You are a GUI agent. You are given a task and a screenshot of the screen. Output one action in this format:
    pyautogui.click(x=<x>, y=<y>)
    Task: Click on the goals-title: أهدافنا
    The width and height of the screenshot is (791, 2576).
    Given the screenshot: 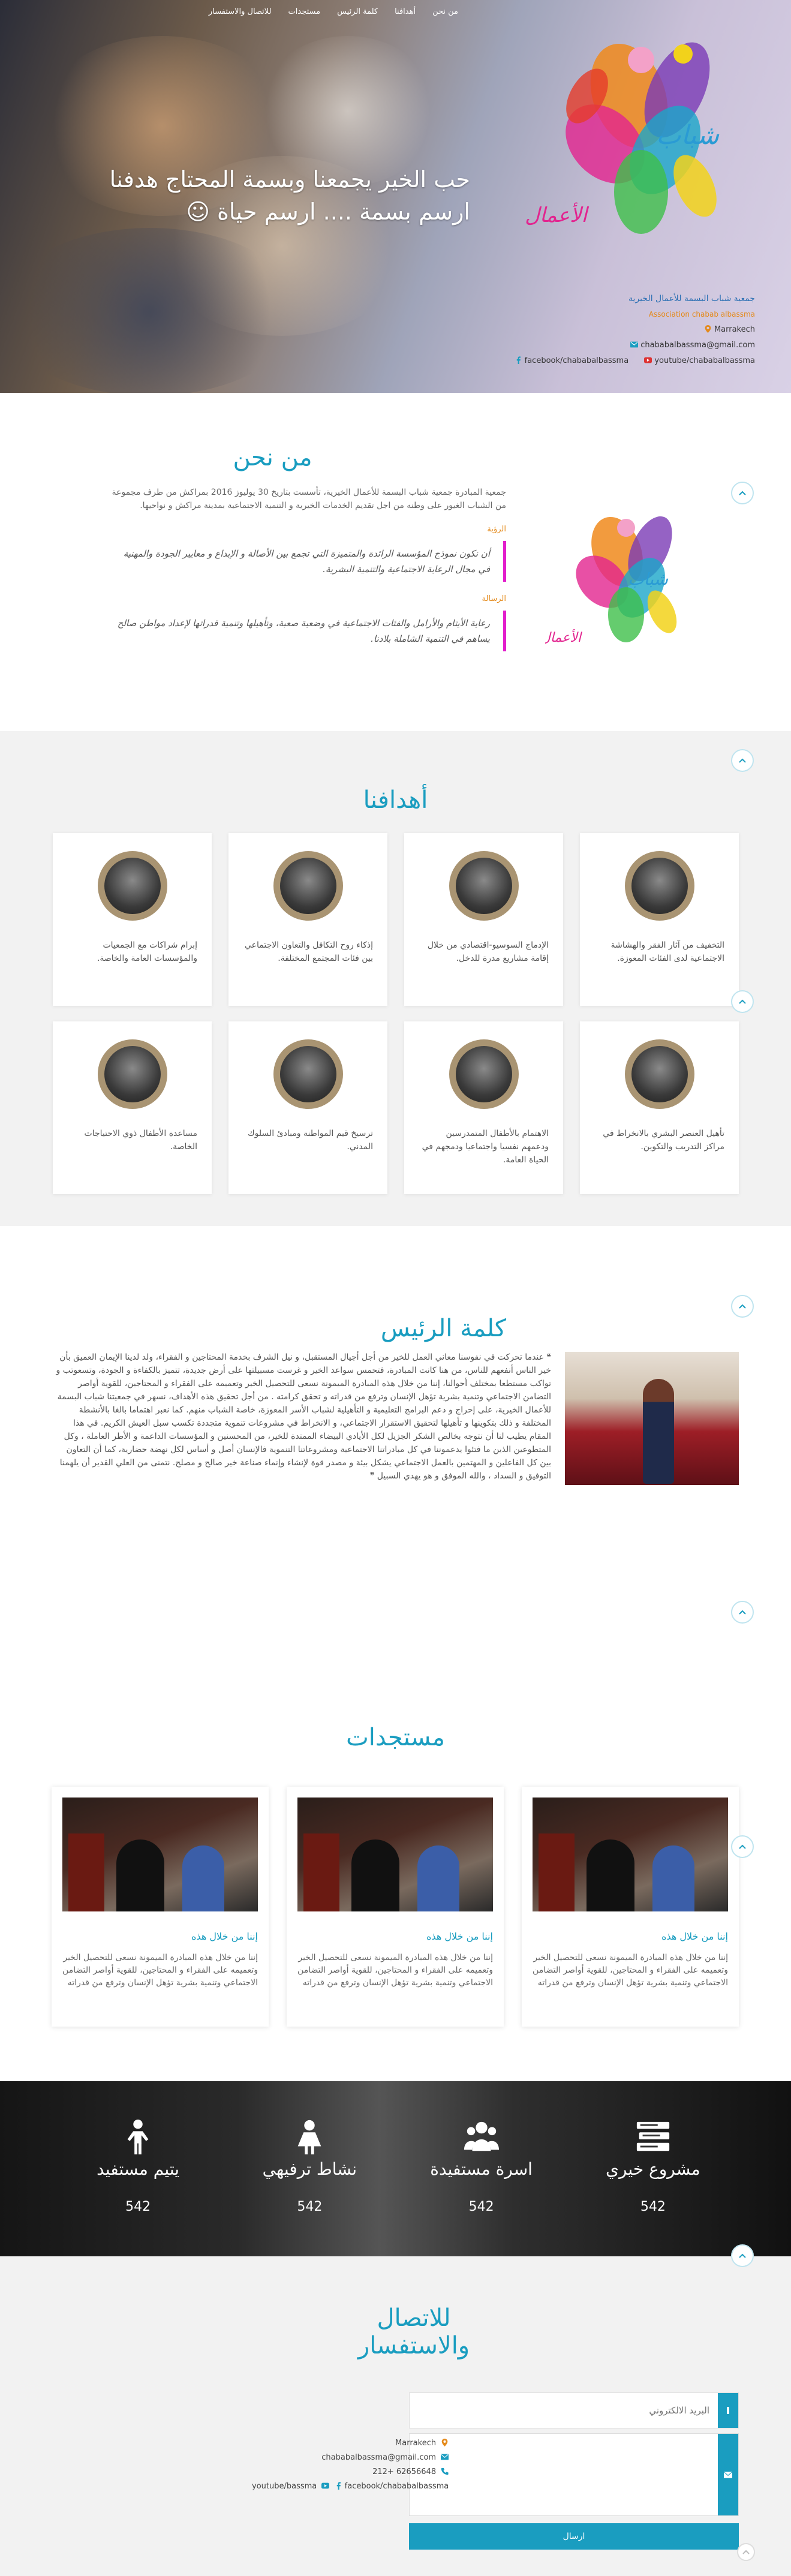 What is the action you would take?
    pyautogui.click(x=395, y=800)
    